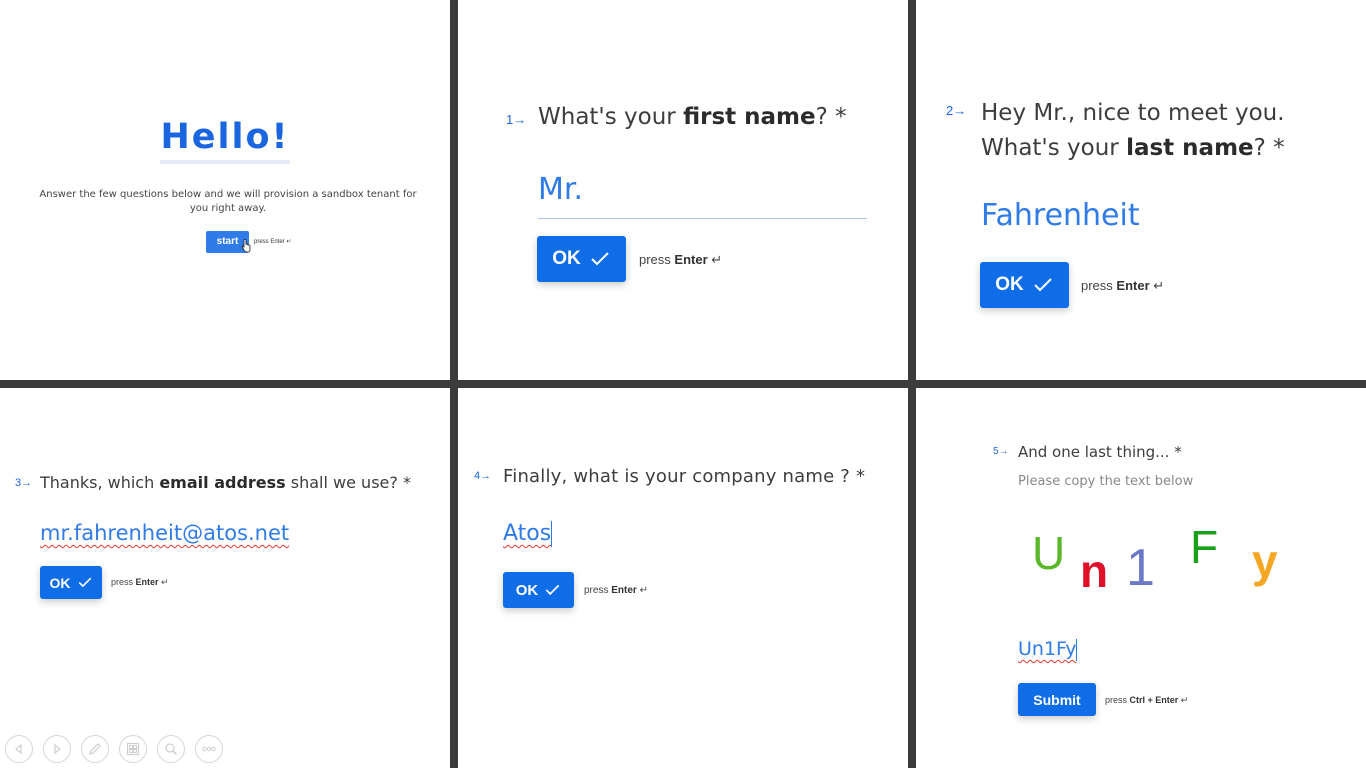 This screenshot has height=768, width=1366. What do you see at coordinates (19, 749) in the screenshot?
I see `previous-icon` at bounding box center [19, 749].